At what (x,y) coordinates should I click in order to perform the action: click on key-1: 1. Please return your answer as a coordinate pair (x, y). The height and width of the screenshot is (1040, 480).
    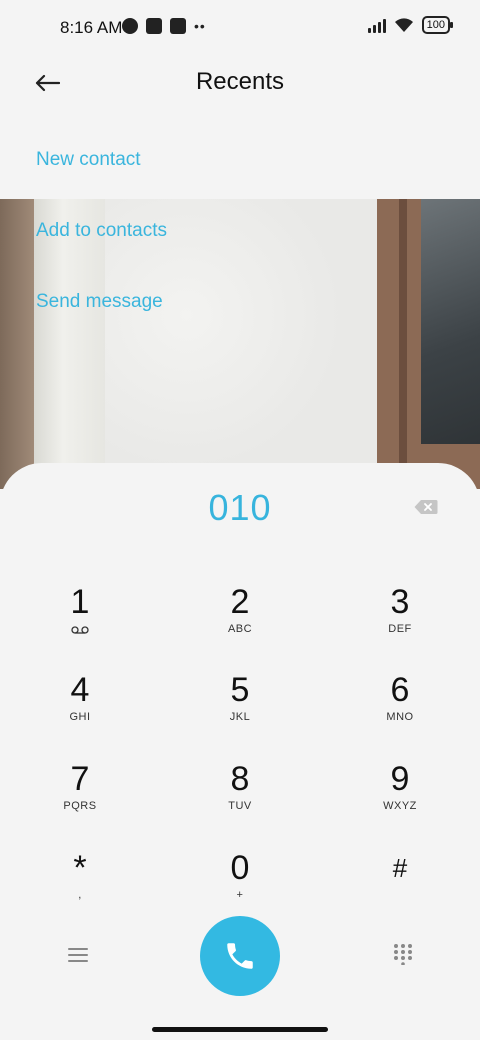
    Looking at the image, I should click on (80, 623).